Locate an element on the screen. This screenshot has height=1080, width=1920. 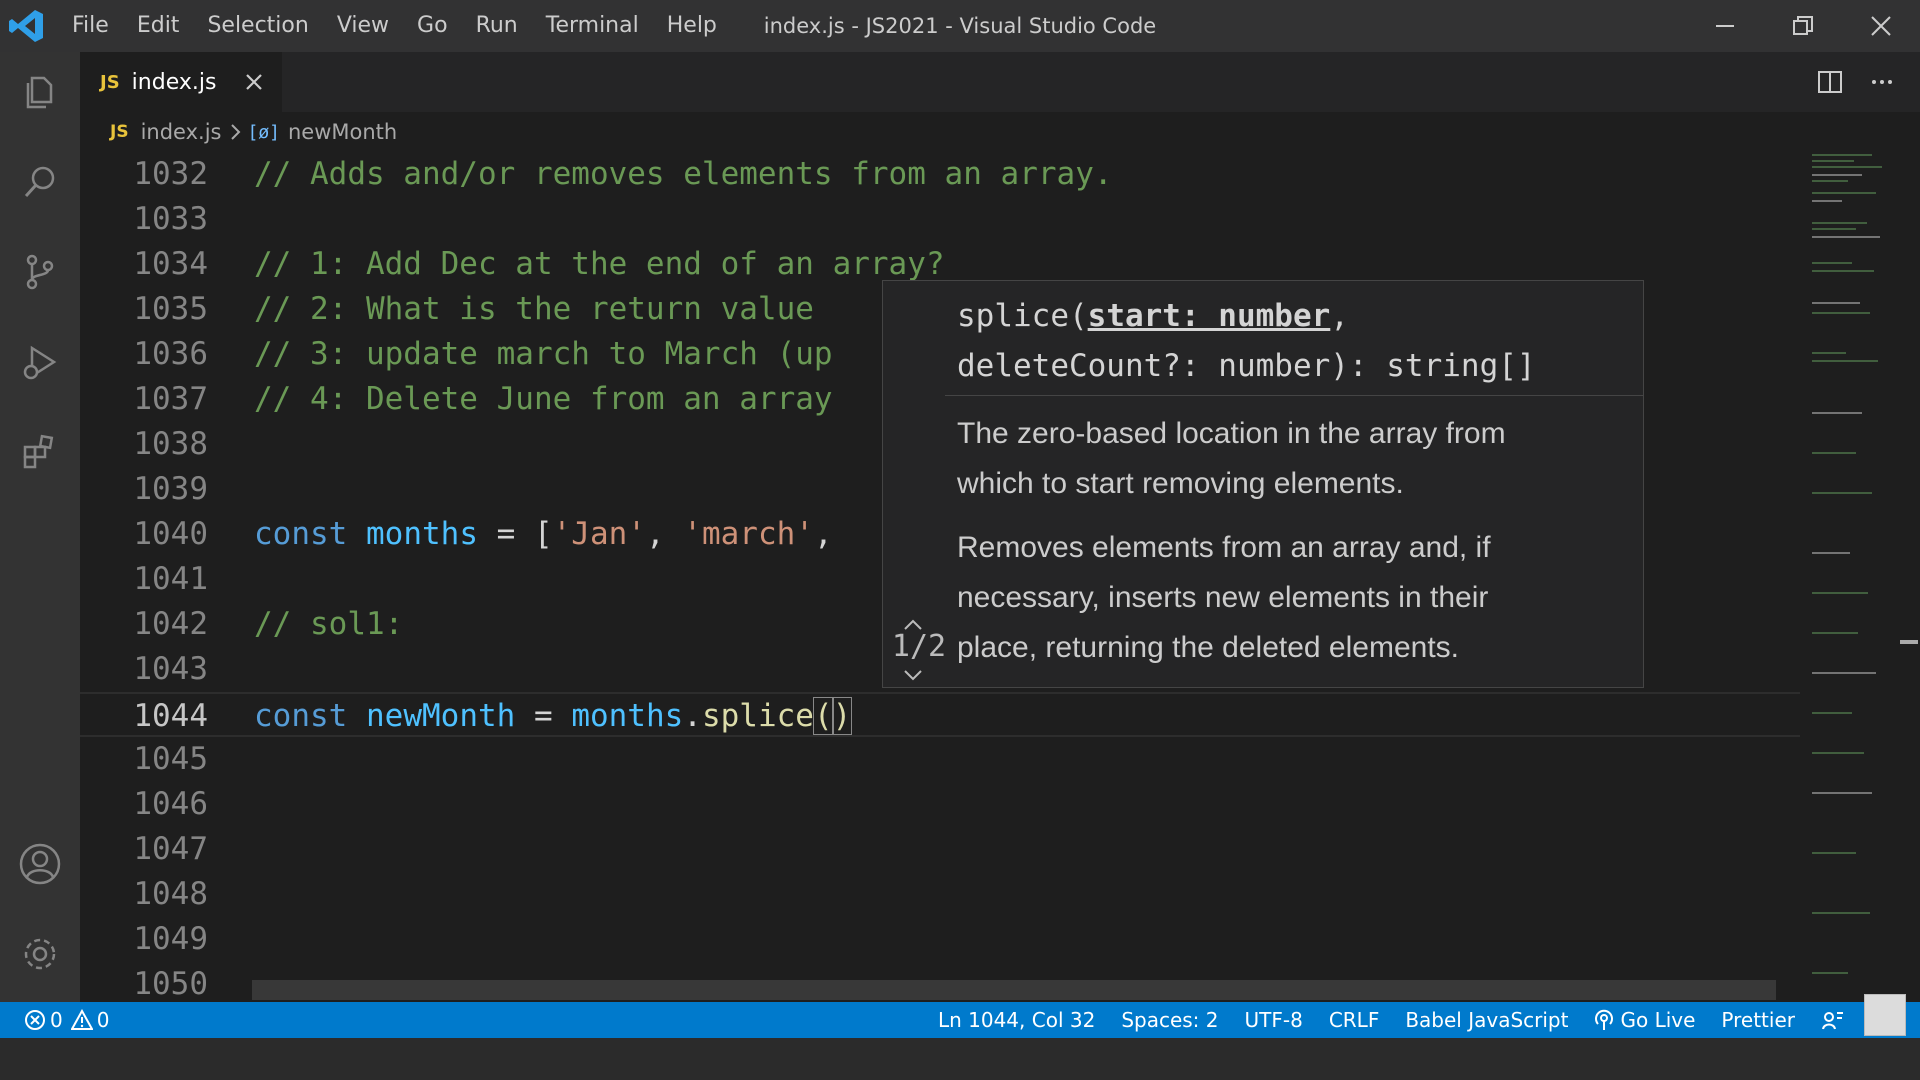
signature-comma: , is located at coordinates (1339, 316).